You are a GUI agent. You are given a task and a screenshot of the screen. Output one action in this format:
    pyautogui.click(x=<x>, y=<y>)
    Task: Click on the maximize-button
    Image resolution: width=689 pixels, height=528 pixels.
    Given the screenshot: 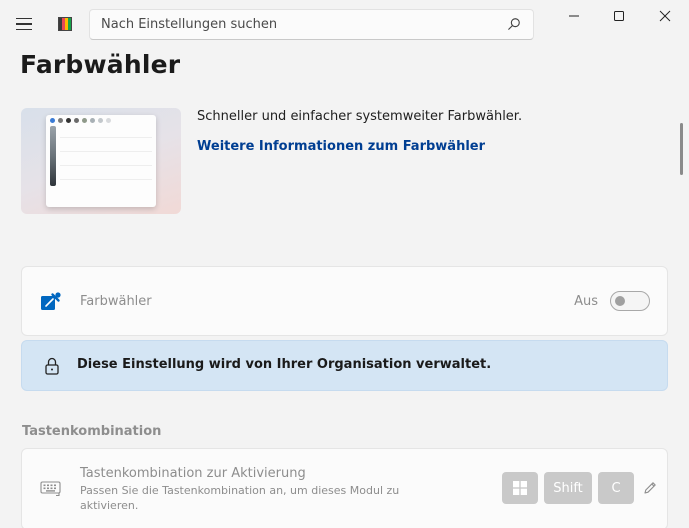 What is the action you would take?
    pyautogui.click(x=619, y=16)
    